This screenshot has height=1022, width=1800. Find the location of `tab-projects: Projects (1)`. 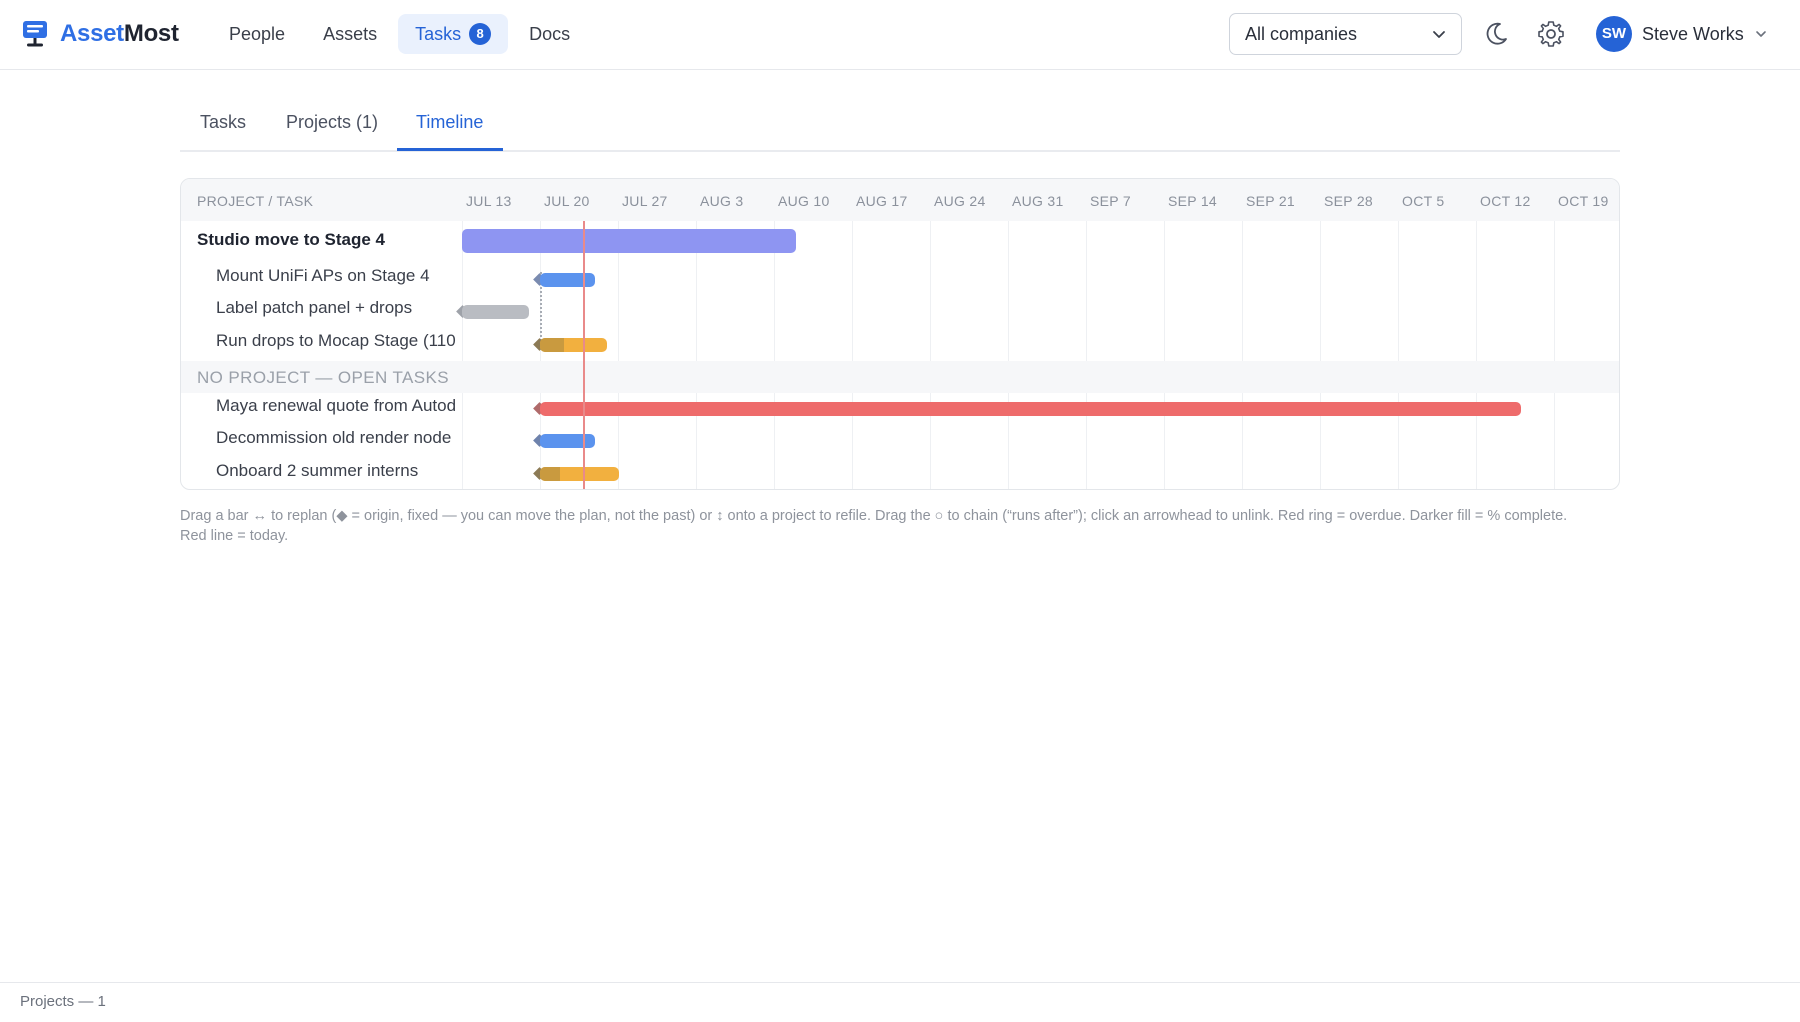

tab-projects: Projects (1) is located at coordinates (332, 132).